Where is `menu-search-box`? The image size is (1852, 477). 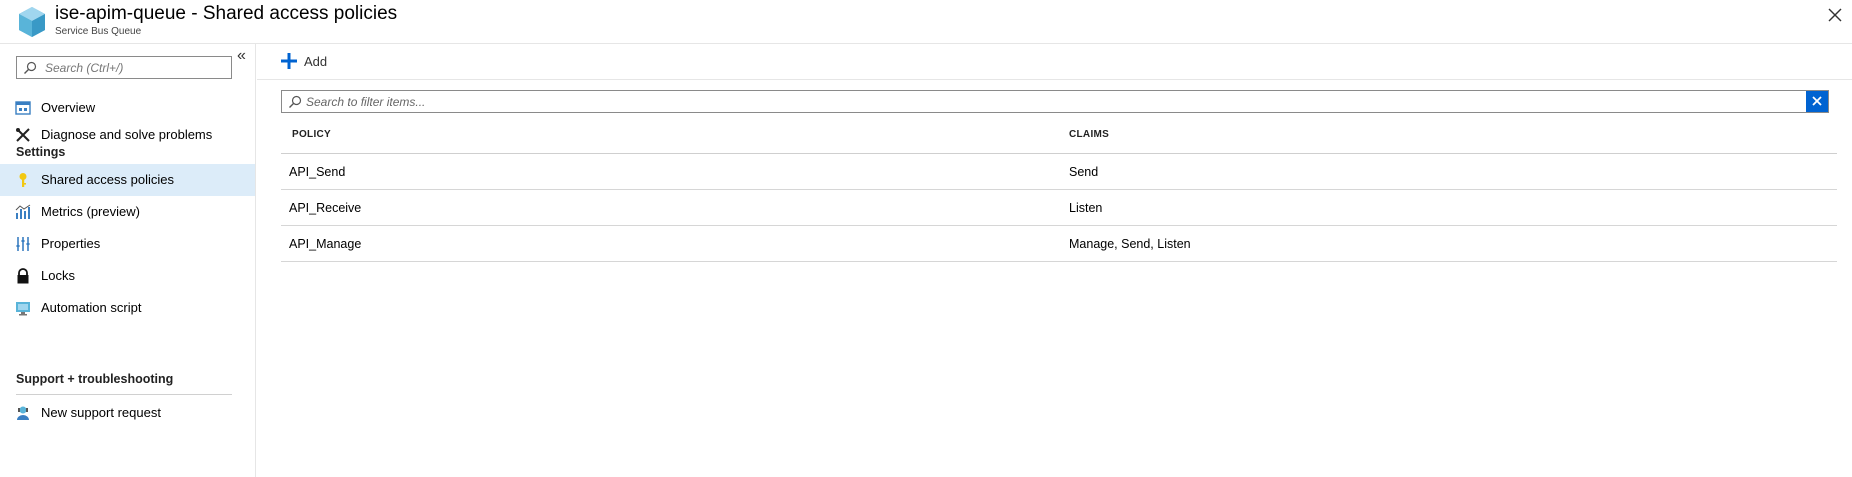 menu-search-box is located at coordinates (124, 67).